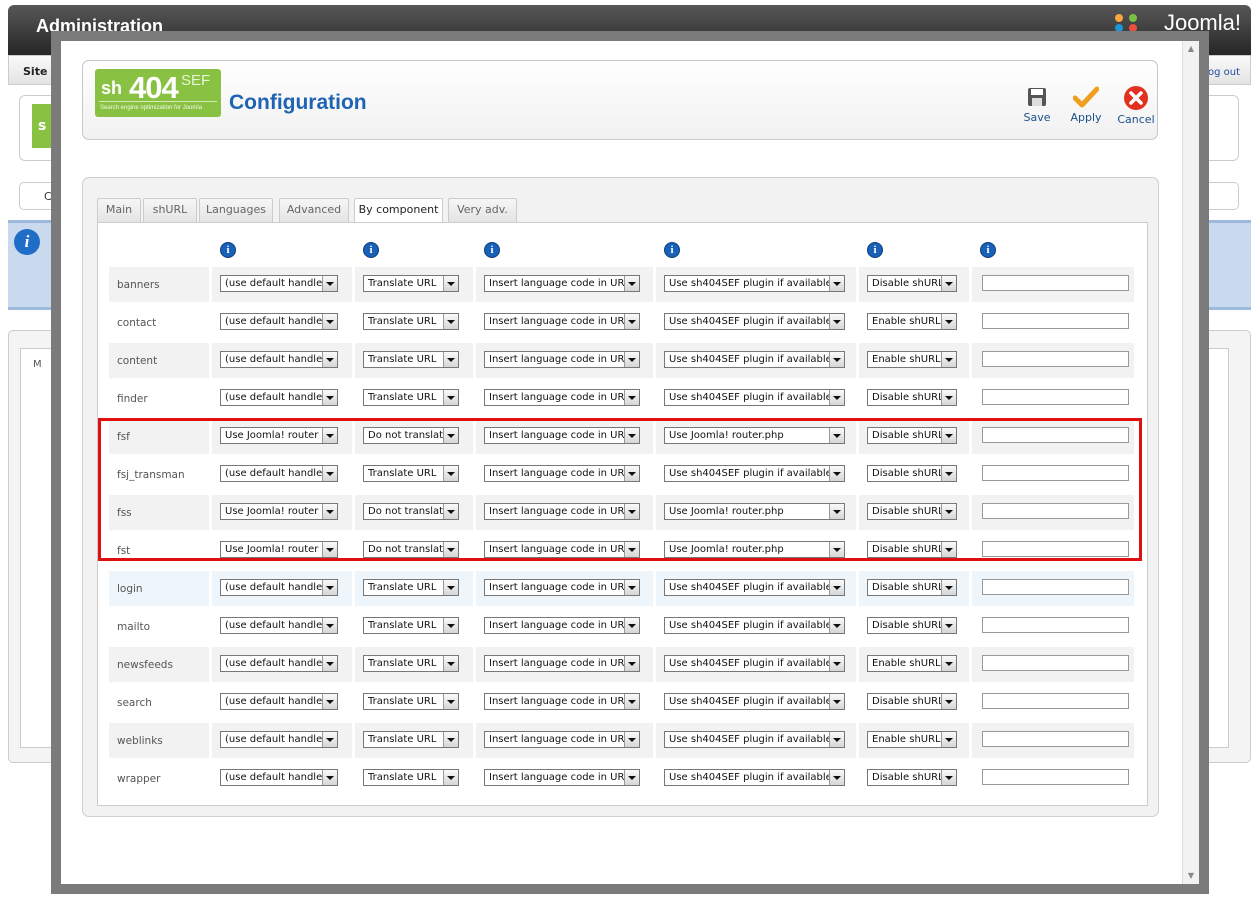 This screenshot has height=899, width=1256. I want to click on apply-button: Apply, so click(1086, 104).